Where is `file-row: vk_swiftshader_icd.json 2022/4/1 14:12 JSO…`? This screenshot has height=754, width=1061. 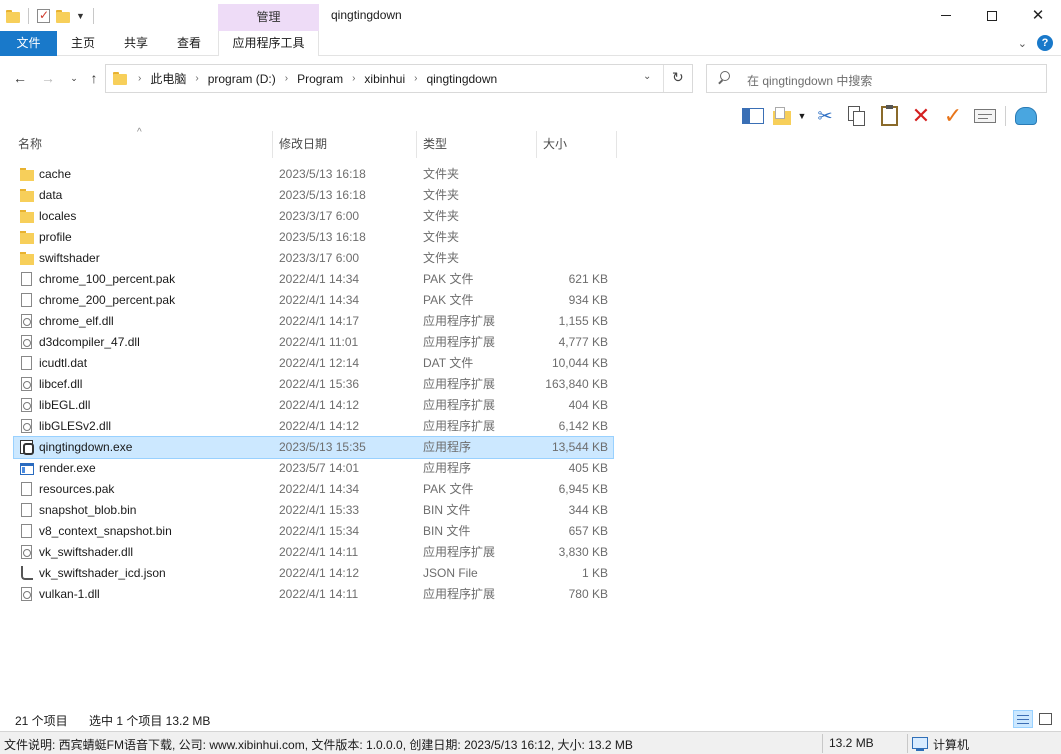 file-row: vk_swiftshader_icd.json 2022/4/1 14:12 JSO… is located at coordinates (313, 573).